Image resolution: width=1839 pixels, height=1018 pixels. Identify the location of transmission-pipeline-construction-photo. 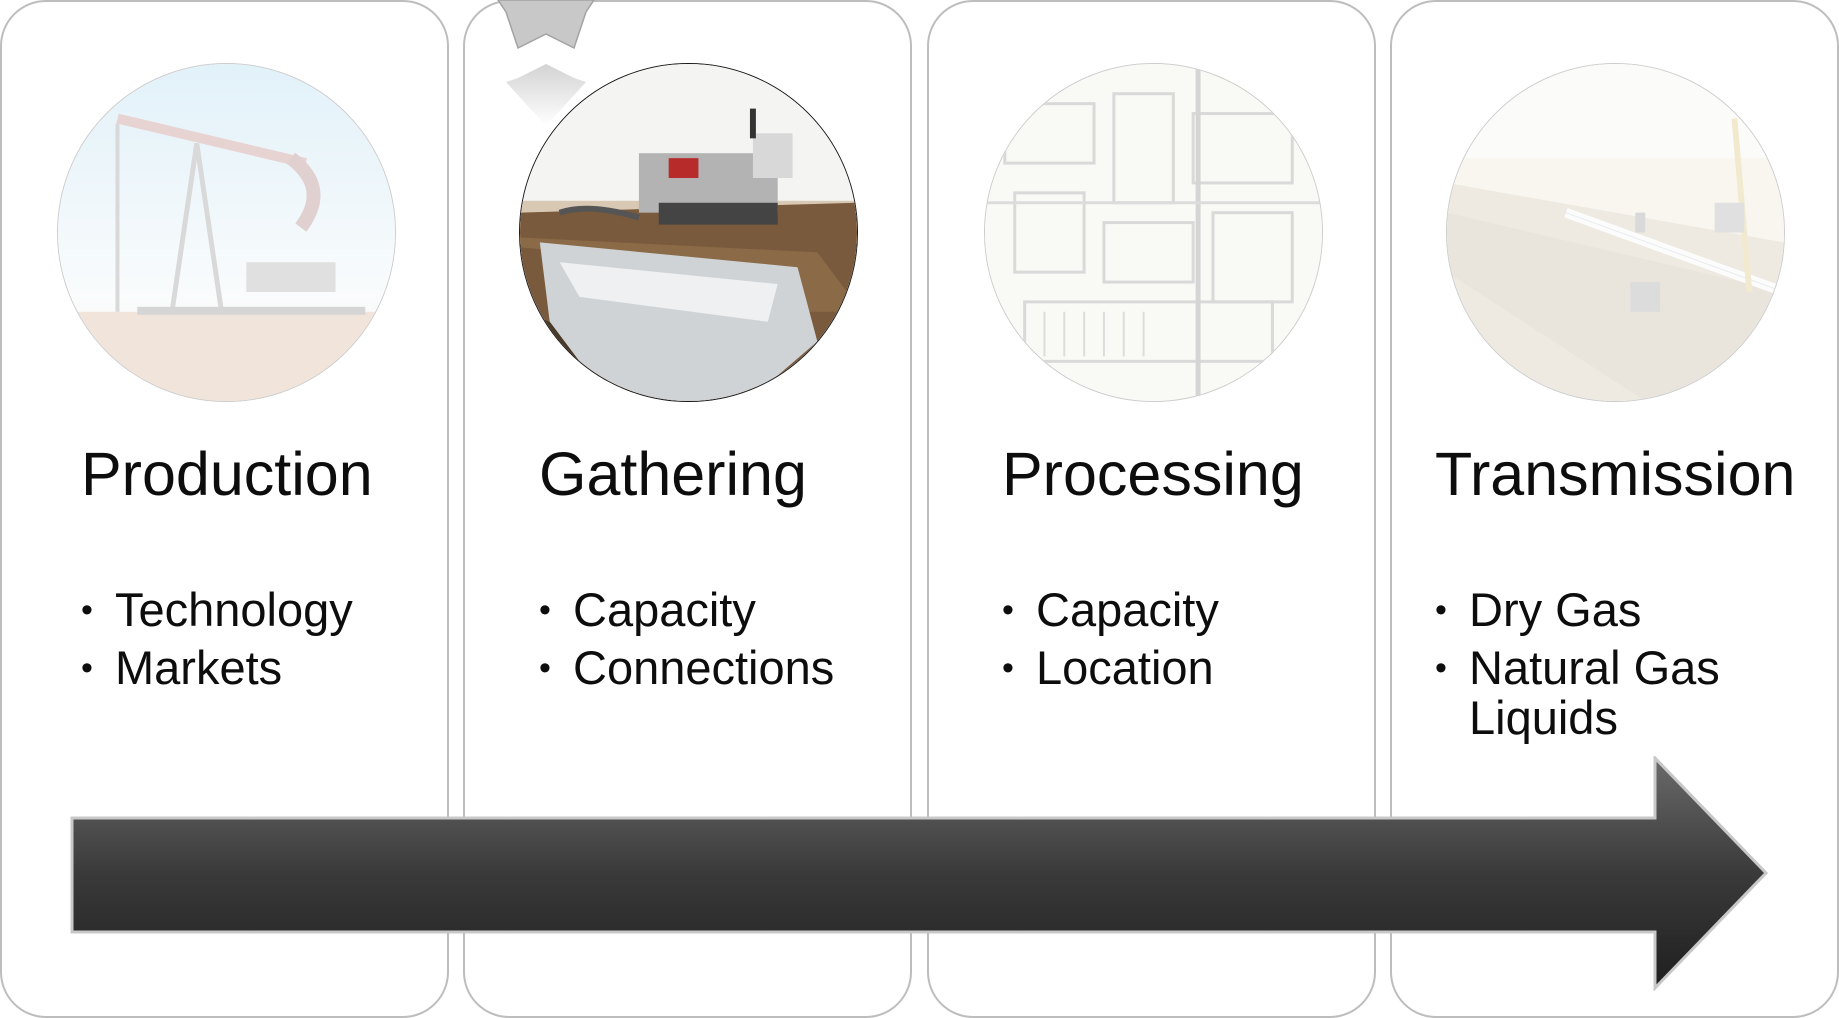
(1615, 232).